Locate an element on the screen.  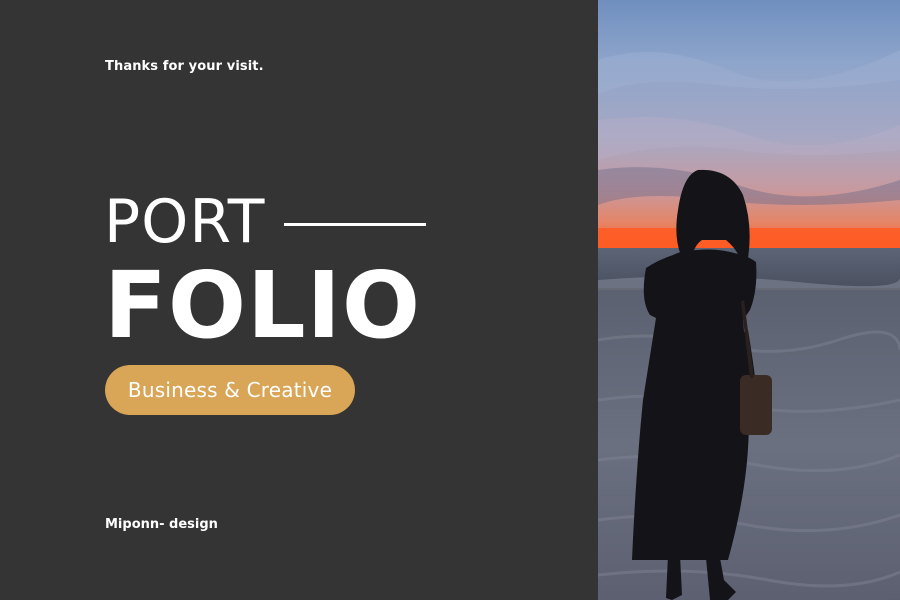
category-badge: Business & Creative is located at coordinates (230, 390).